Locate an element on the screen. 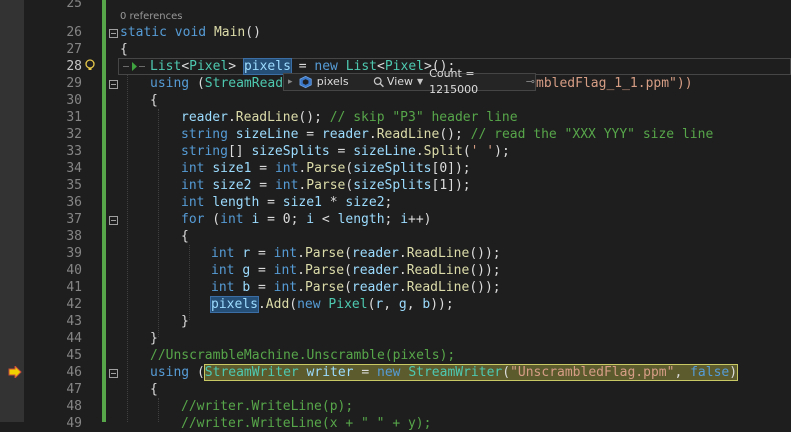 The image size is (791, 432). code-line-42: pixels.Add(new Pixel(r, g, b)); is located at coordinates (332, 304).